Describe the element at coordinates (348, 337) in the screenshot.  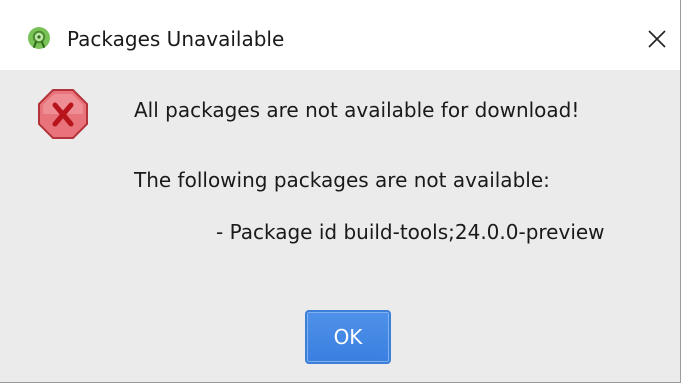
I see `ok-button: OK` at that location.